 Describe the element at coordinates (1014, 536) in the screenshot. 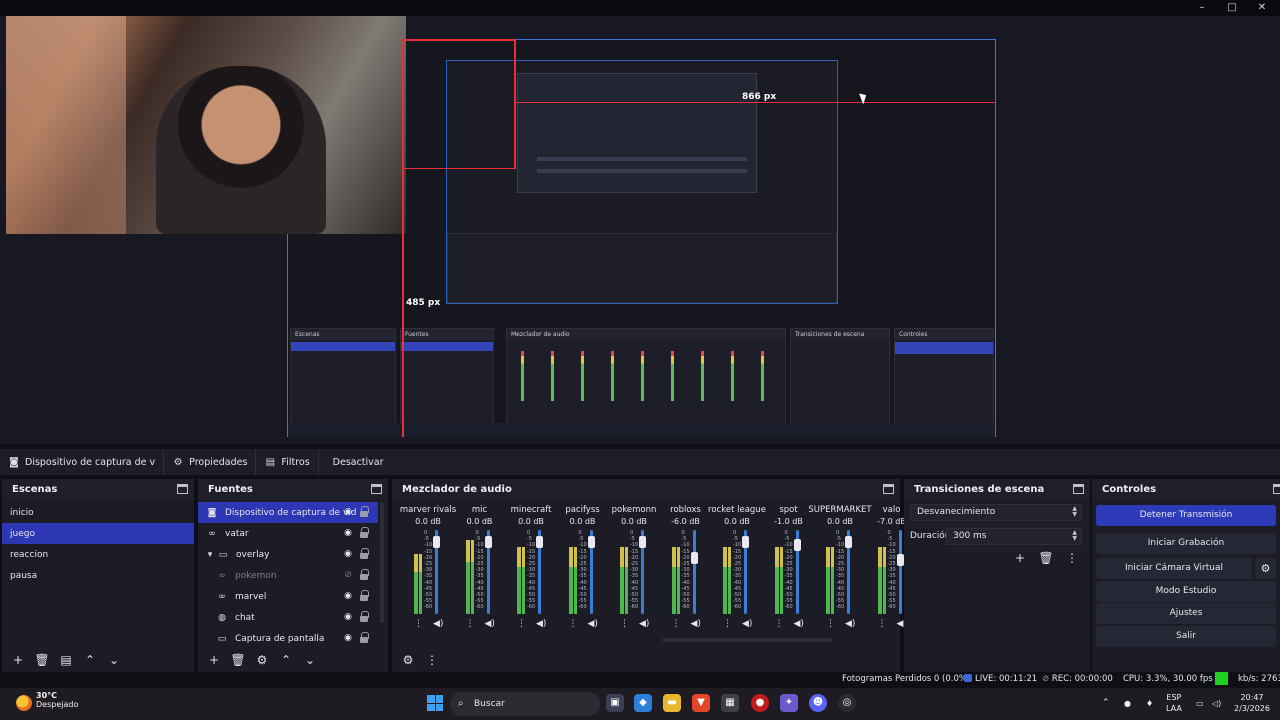

I see `duration-field: 300 ms ▲ ▼` at that location.